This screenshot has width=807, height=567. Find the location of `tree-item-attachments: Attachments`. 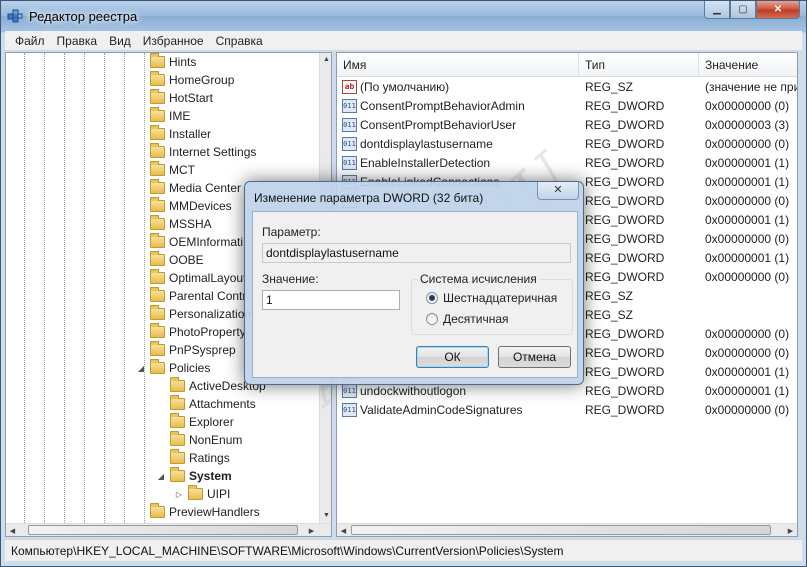

tree-item-attachments: Attachments is located at coordinates (206, 404).